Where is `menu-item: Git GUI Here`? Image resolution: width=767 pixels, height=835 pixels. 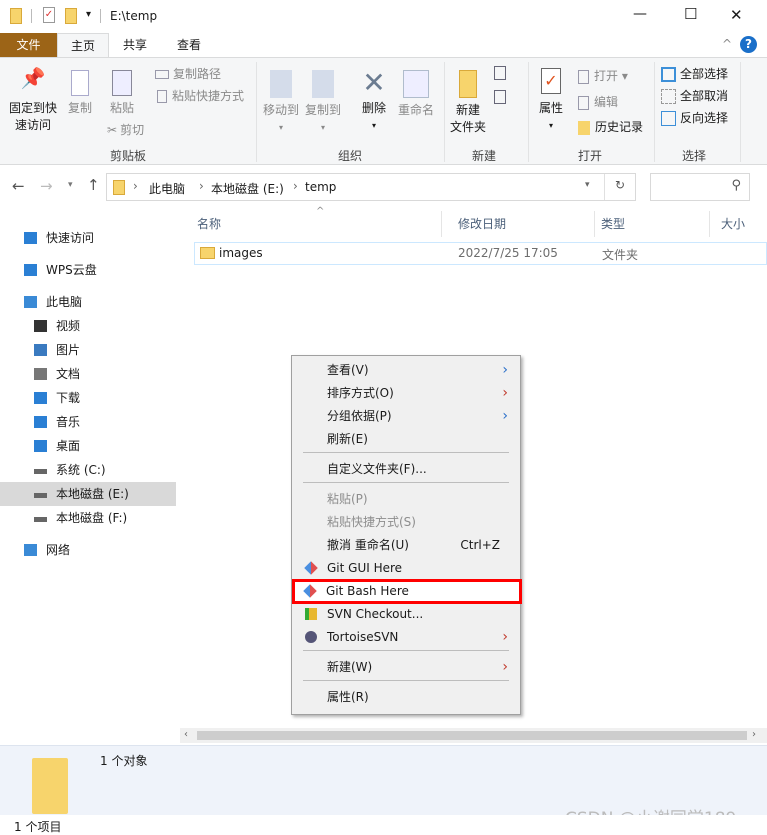
menu-item: Git GUI Here is located at coordinates (406, 568).